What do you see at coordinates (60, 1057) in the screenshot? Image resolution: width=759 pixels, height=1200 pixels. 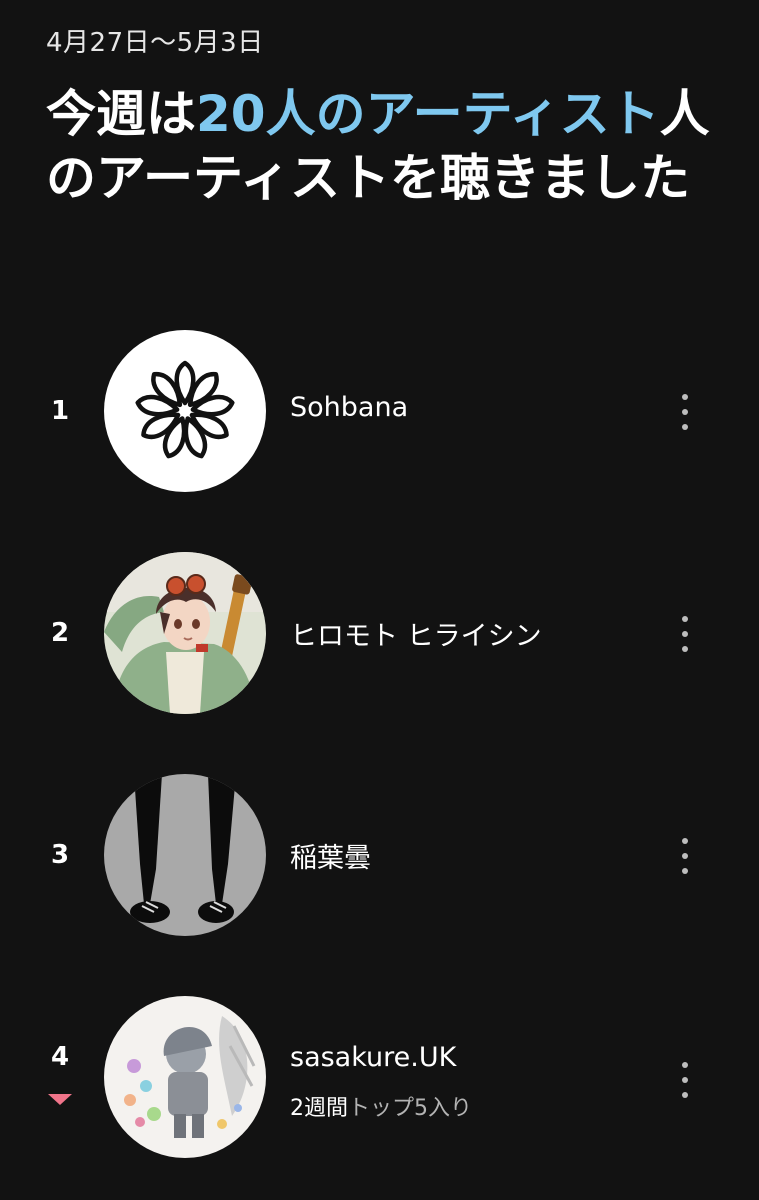 I see `rank-number: 4` at bounding box center [60, 1057].